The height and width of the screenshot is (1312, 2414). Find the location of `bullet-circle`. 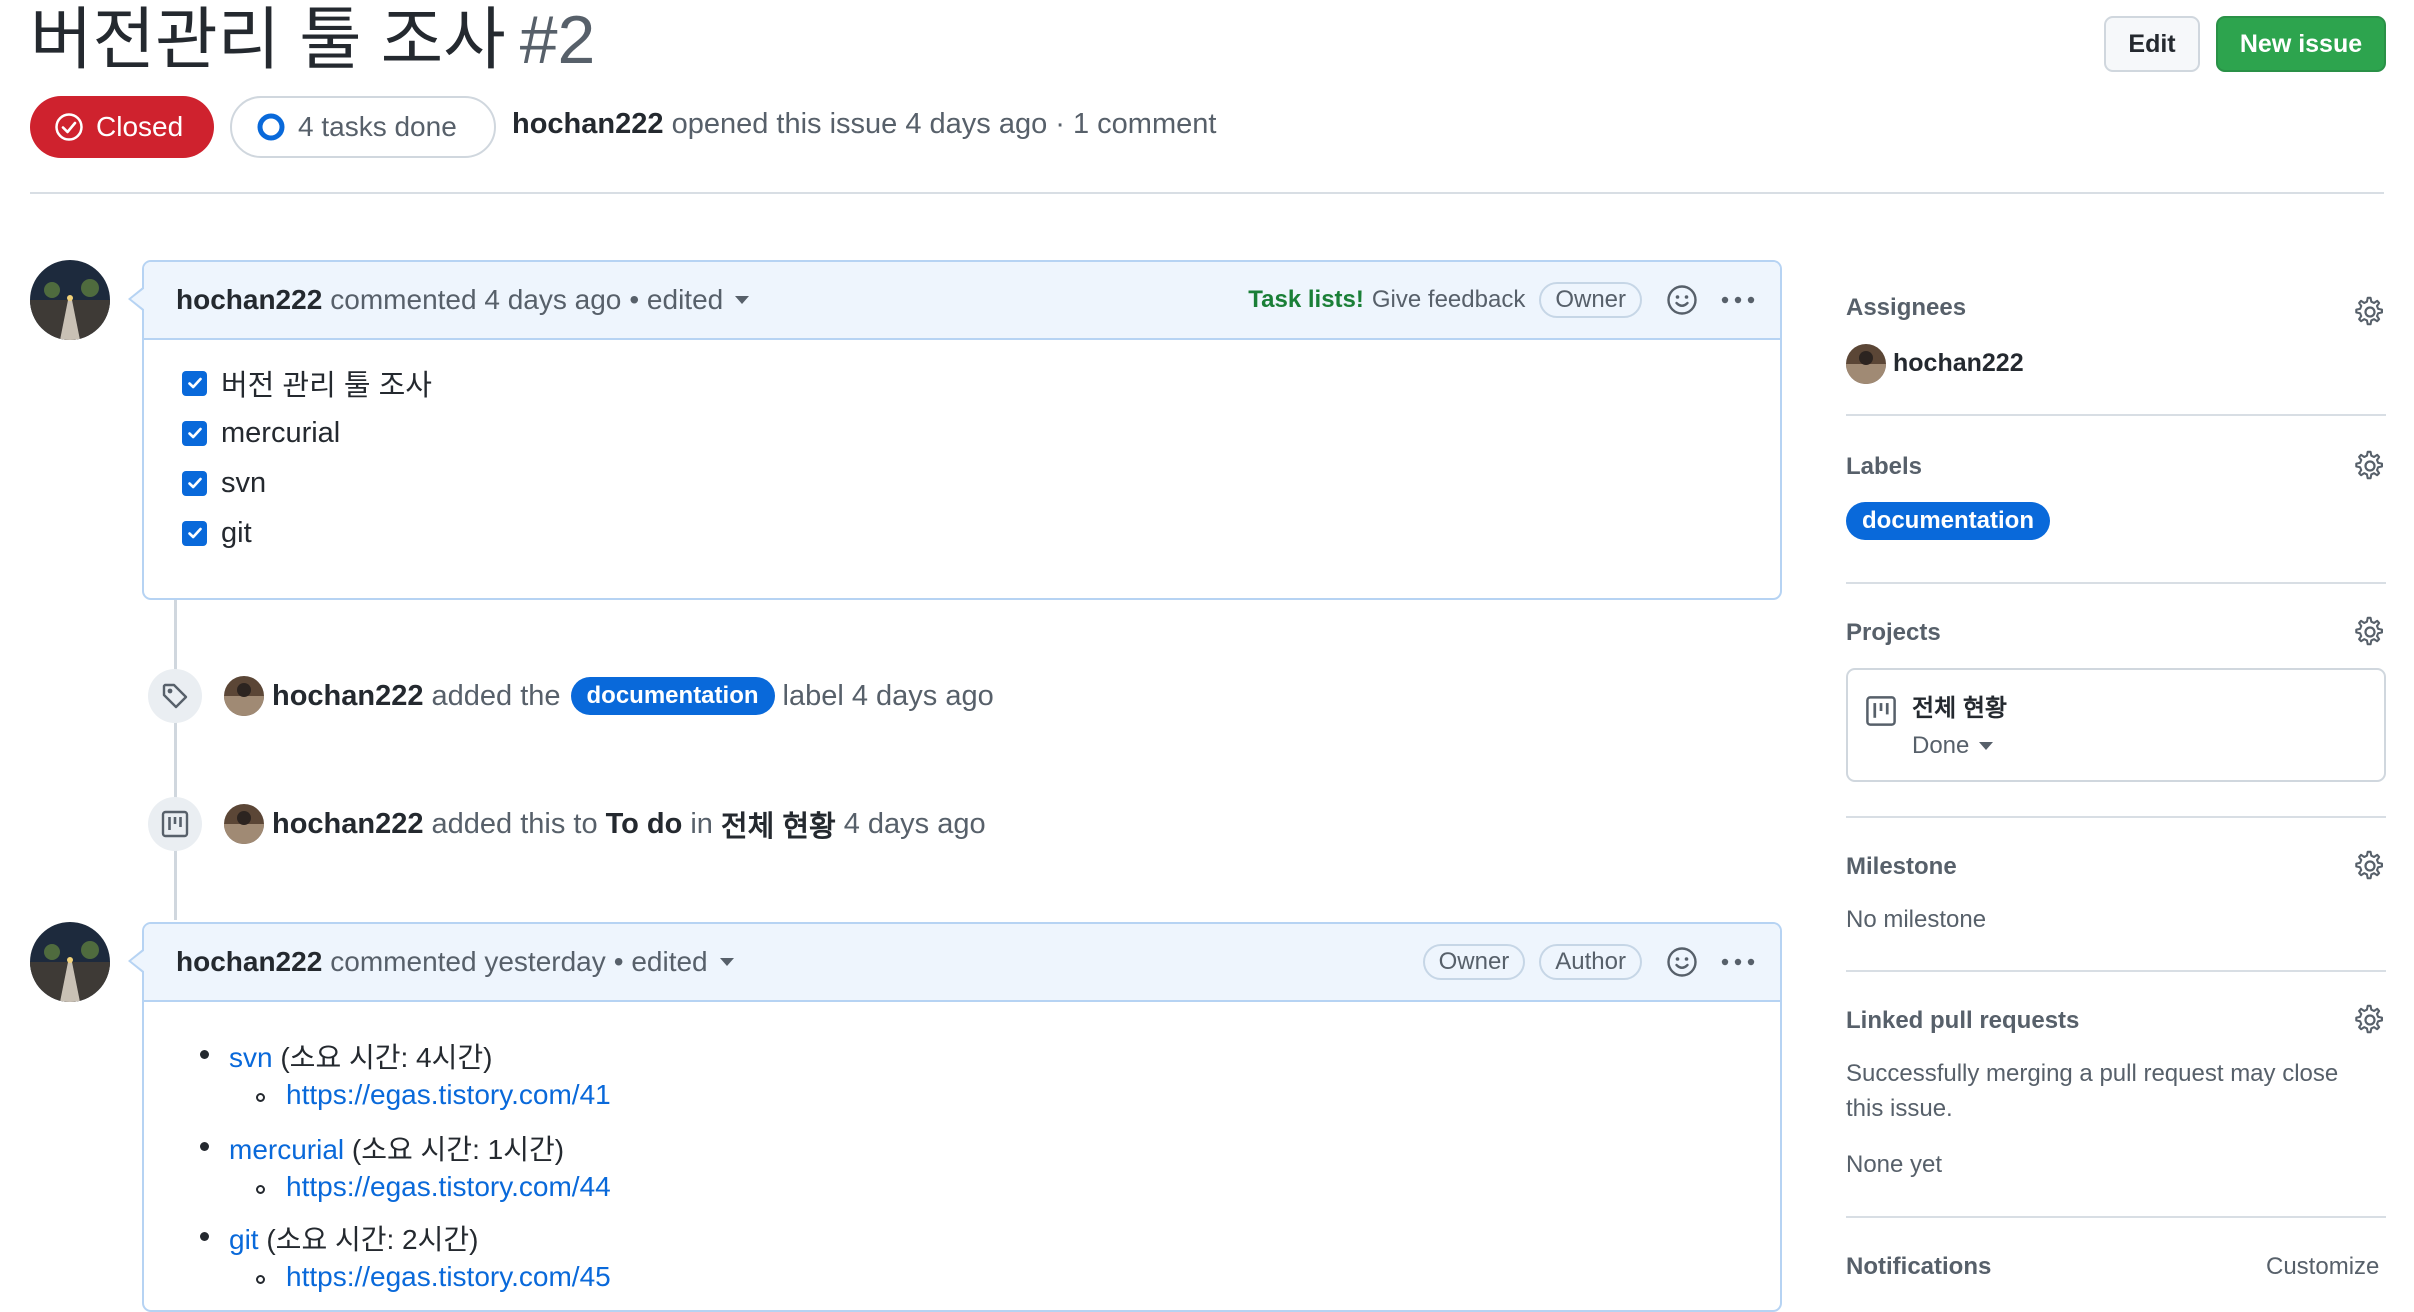

bullet-circle is located at coordinates (260, 1279).